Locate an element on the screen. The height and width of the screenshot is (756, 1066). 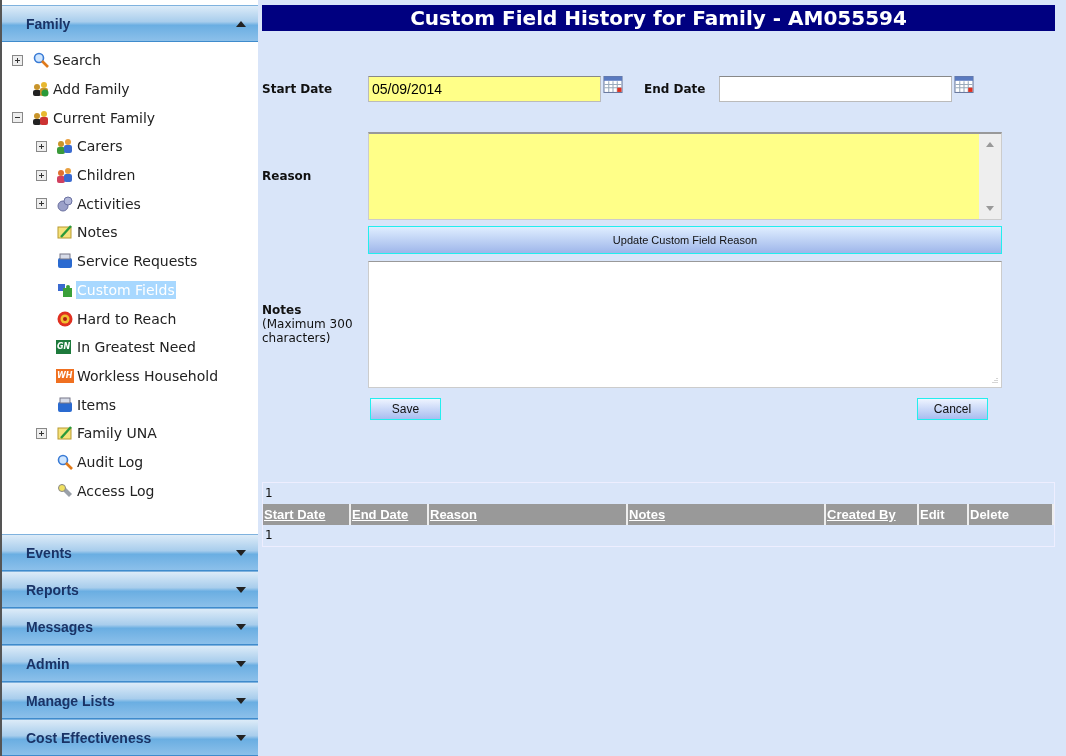
field-label: Start Date is located at coordinates (298, 89).